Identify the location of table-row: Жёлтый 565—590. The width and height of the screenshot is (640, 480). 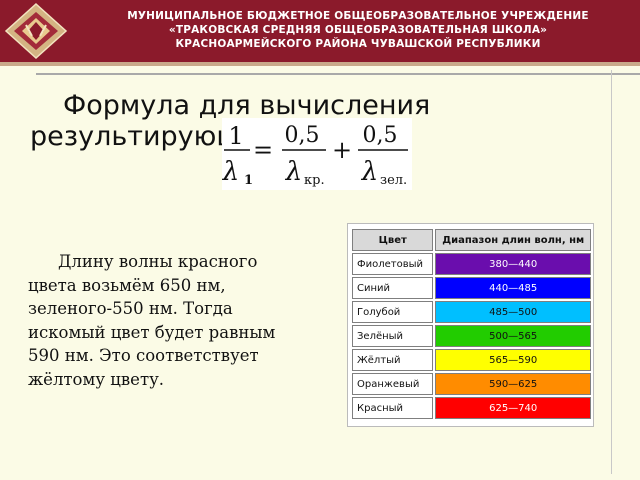
(471, 360).